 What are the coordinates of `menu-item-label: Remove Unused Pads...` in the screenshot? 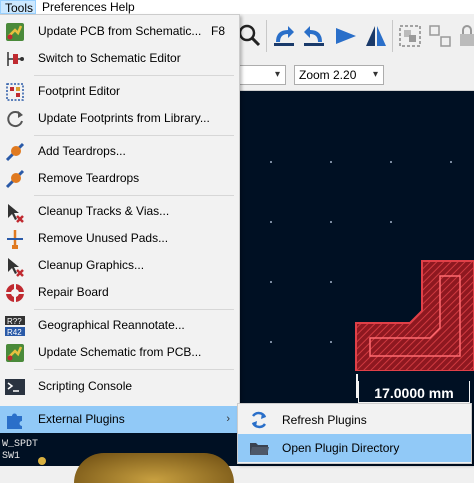 It's located at (103, 238).